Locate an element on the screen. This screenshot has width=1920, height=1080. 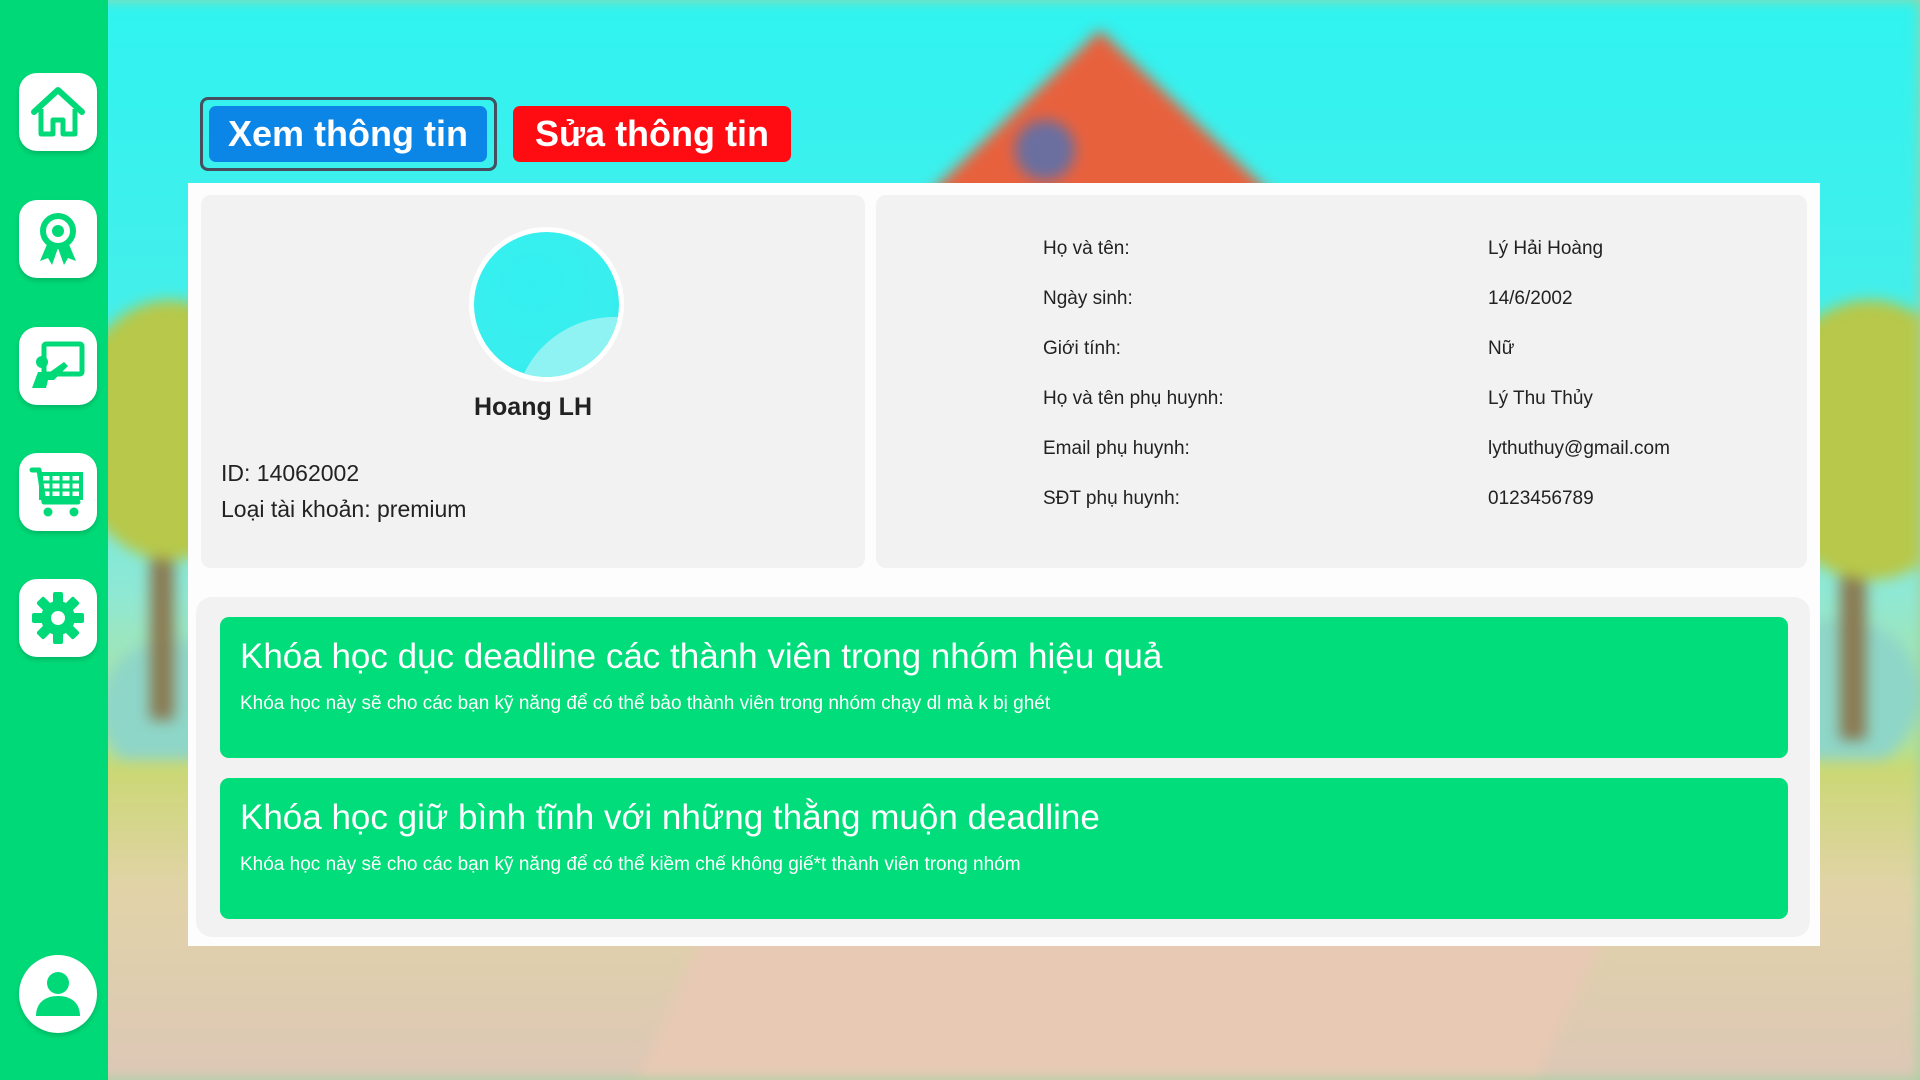
sidebar-item-achievements is located at coordinates (58, 239).